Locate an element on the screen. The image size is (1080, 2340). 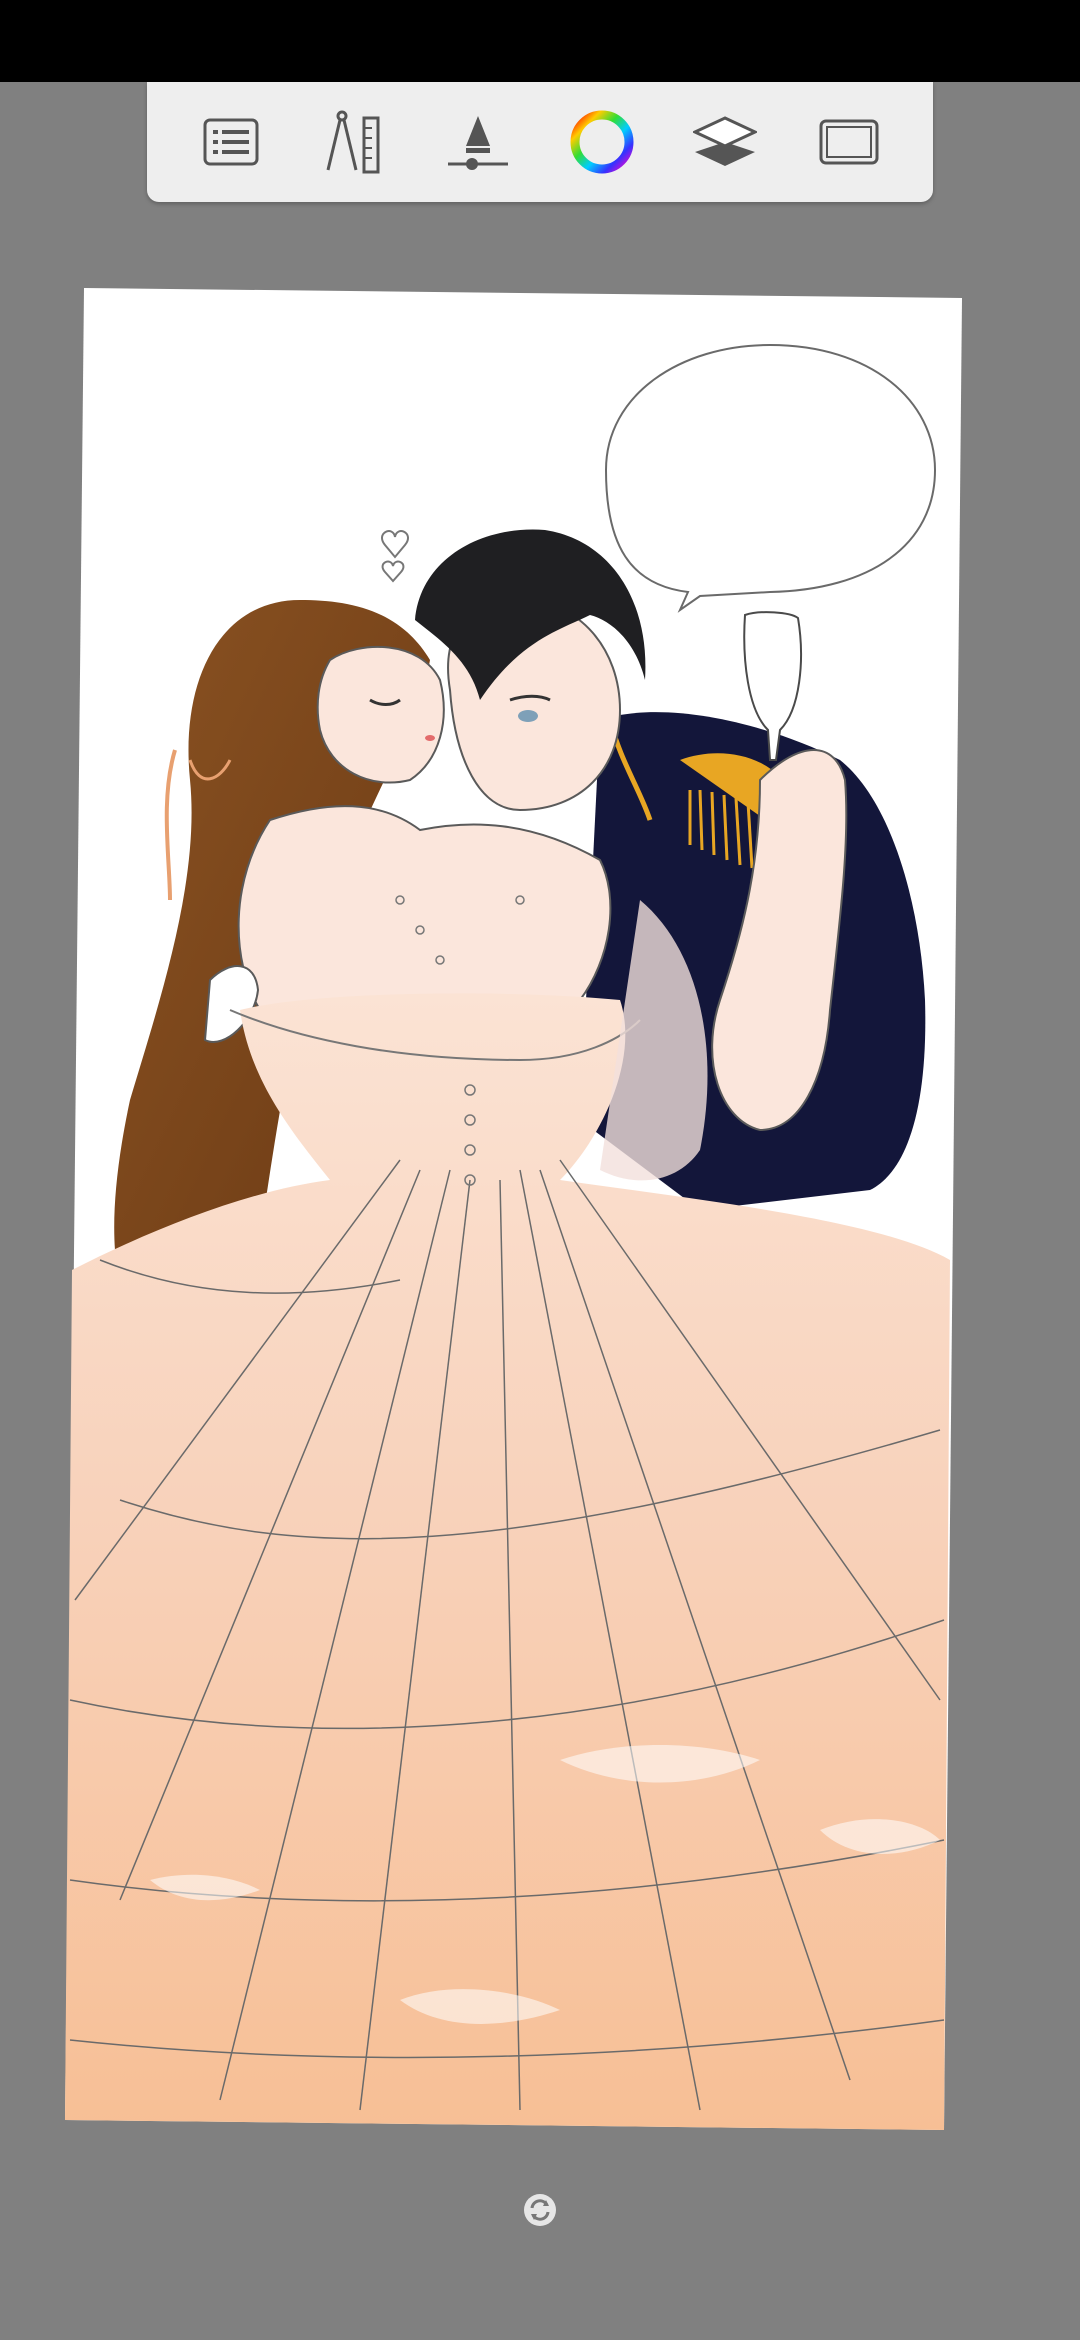
woman-figure is located at coordinates (380, 714).